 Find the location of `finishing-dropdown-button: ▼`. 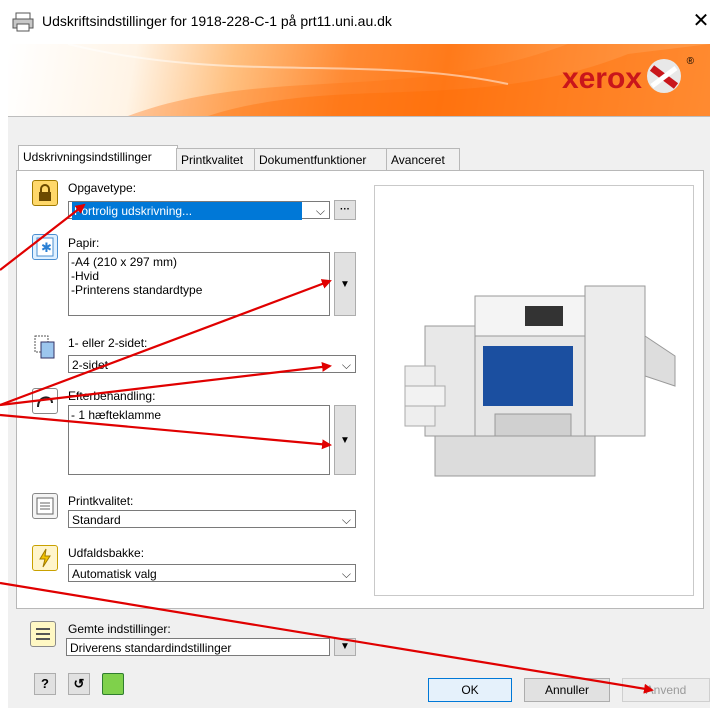

finishing-dropdown-button: ▼ is located at coordinates (345, 440).